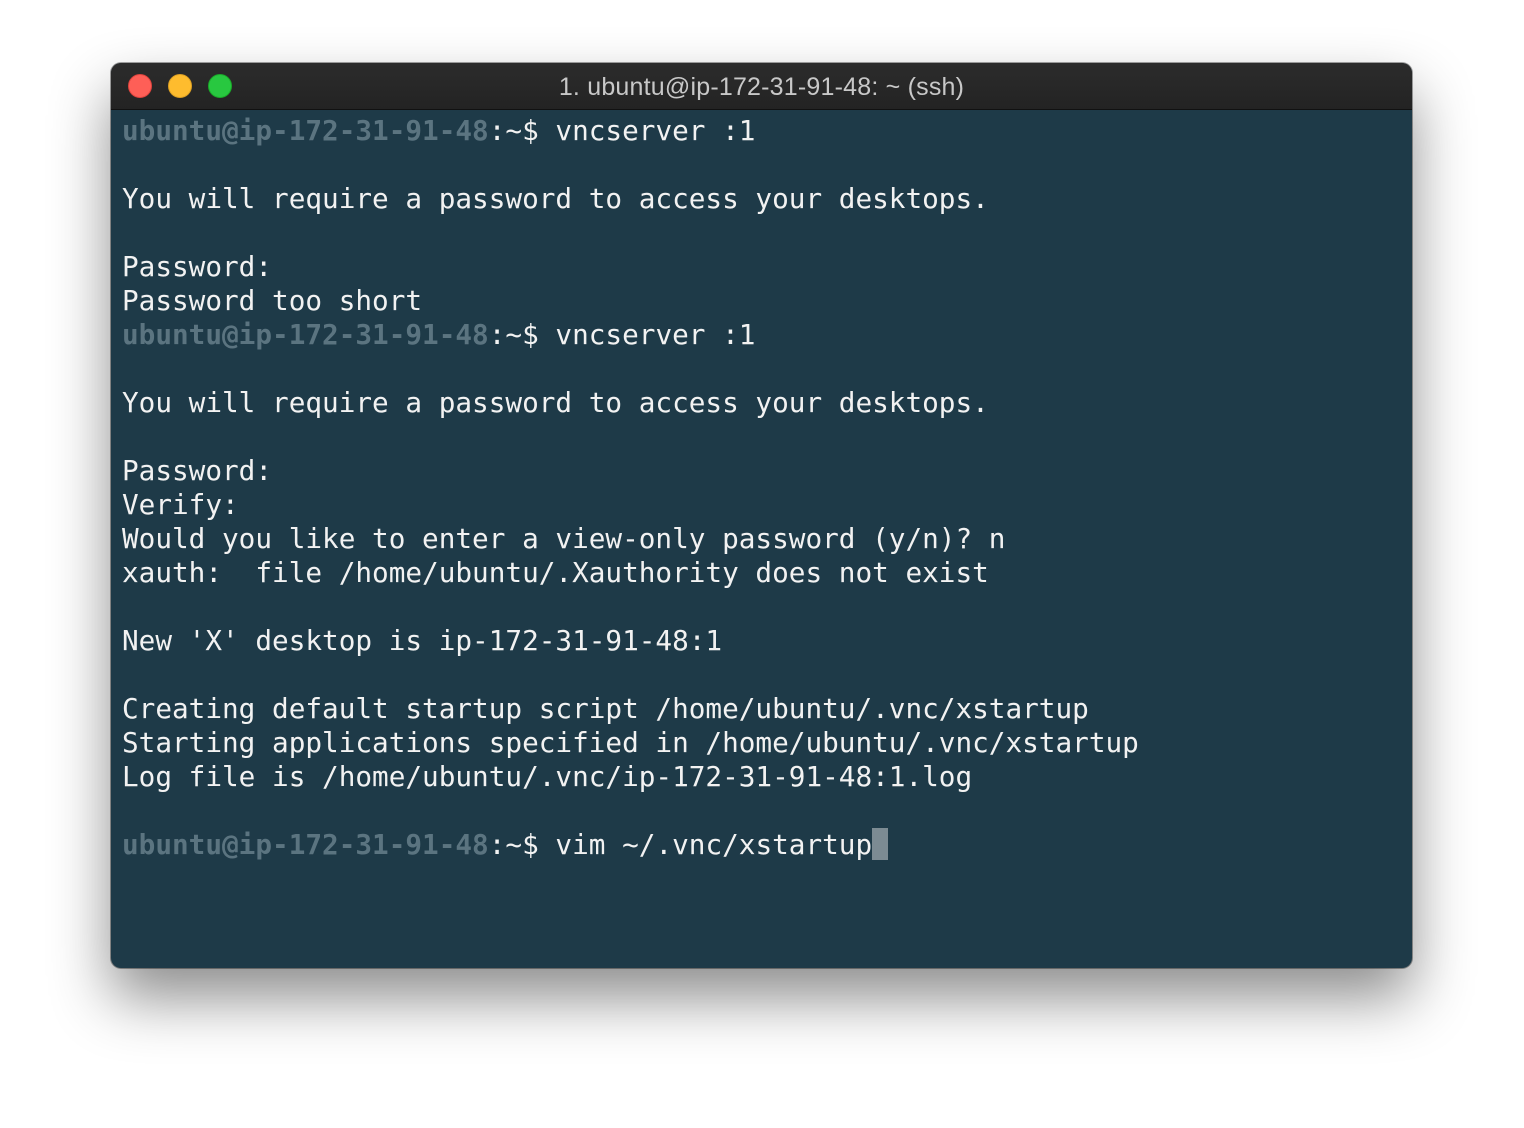 This screenshot has height=1128, width=1524. What do you see at coordinates (762, 505) in the screenshot?
I see `terminal-output-line: Verify:` at bounding box center [762, 505].